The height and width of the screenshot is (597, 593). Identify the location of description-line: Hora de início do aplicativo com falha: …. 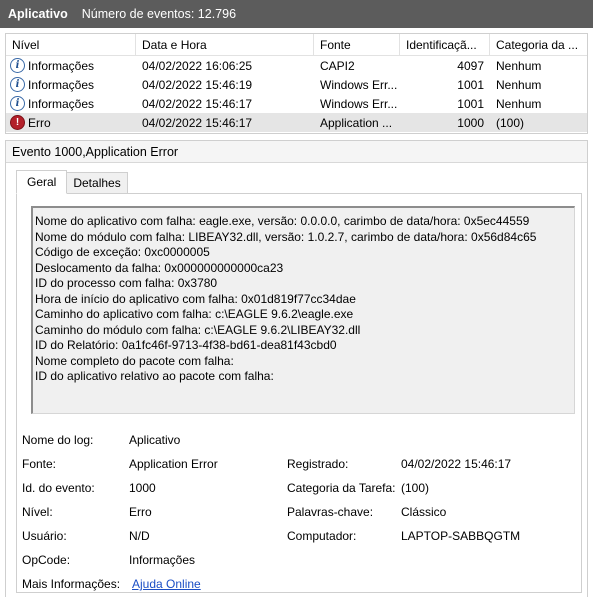
(195, 298).